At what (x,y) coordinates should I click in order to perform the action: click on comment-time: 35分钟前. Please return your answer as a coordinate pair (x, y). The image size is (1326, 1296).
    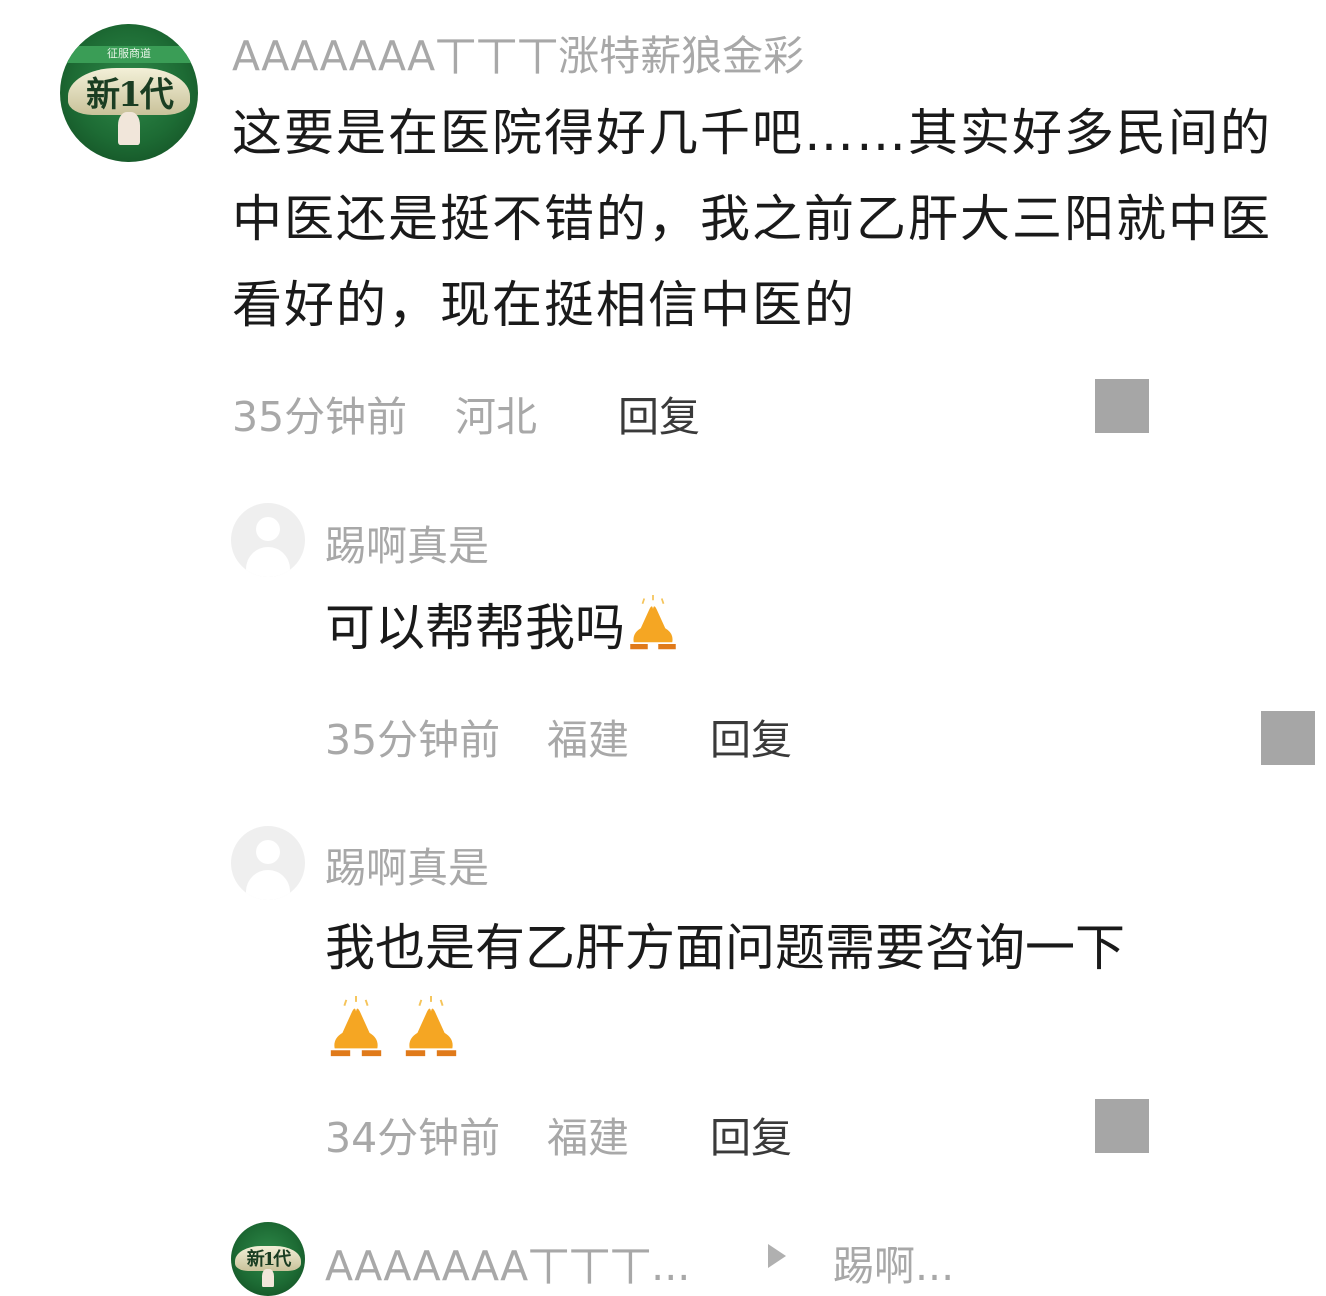
    Looking at the image, I should click on (320, 417).